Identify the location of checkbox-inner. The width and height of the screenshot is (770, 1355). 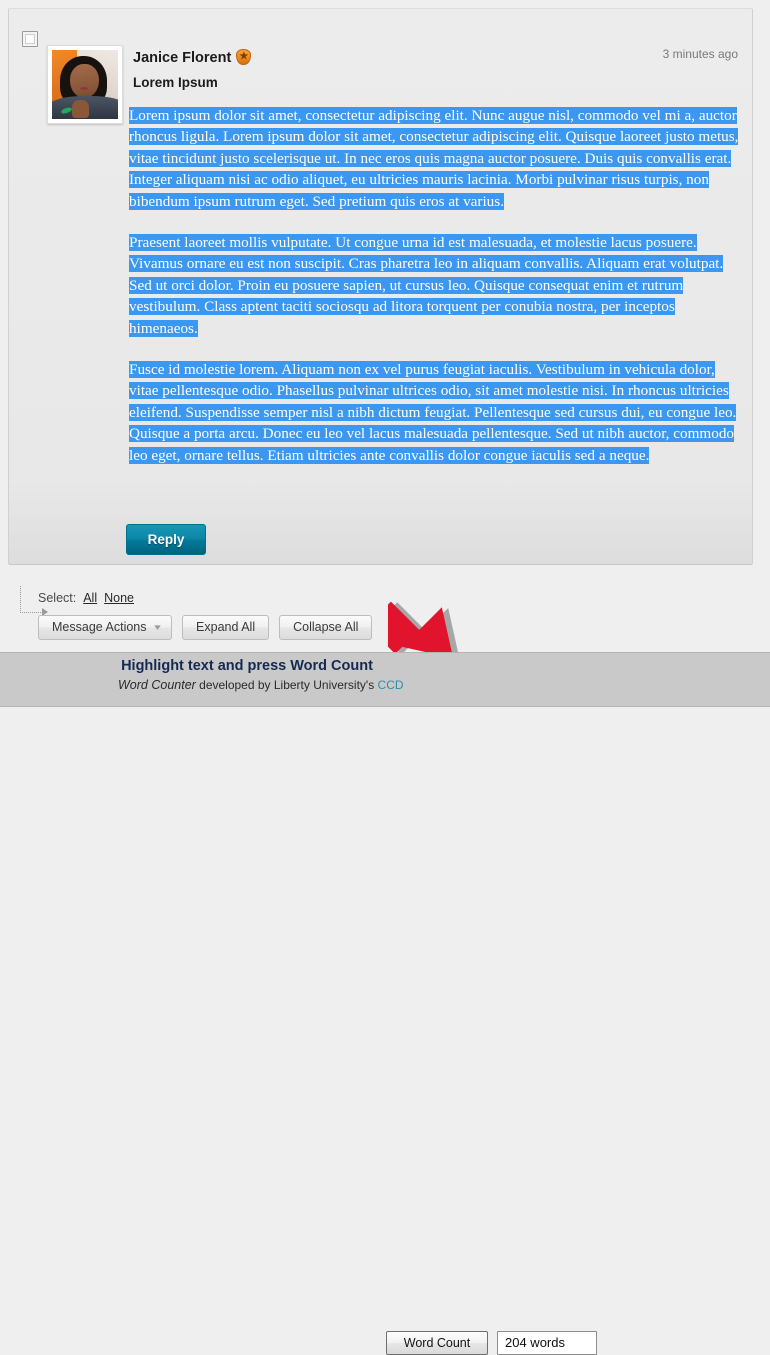
(30, 39).